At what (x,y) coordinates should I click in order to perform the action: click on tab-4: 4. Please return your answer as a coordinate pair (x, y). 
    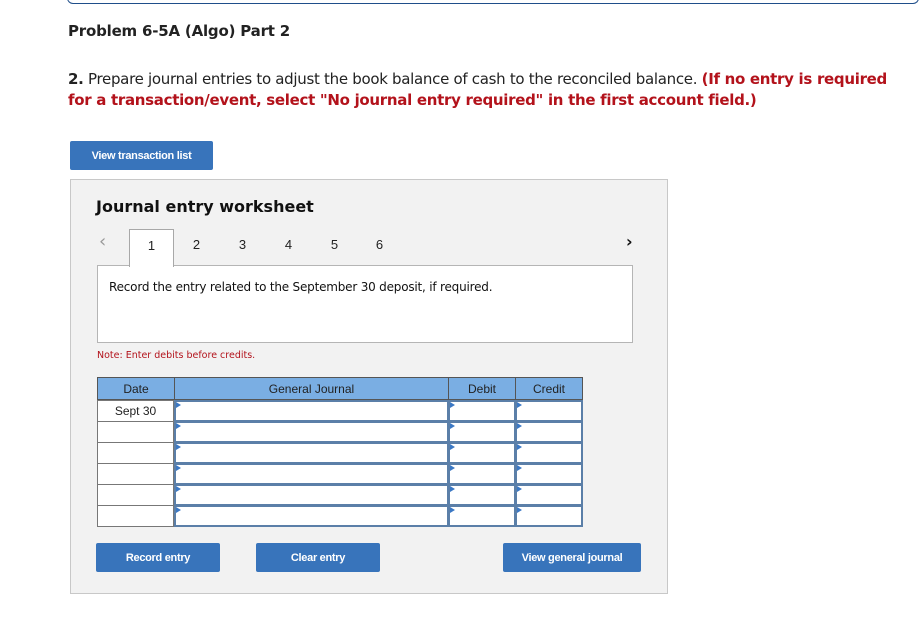
    Looking at the image, I should click on (288, 247).